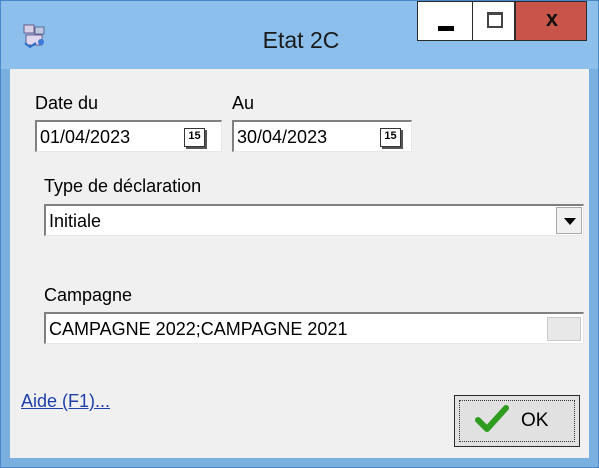  Describe the element at coordinates (517, 421) in the screenshot. I see `ok-button: OK` at that location.